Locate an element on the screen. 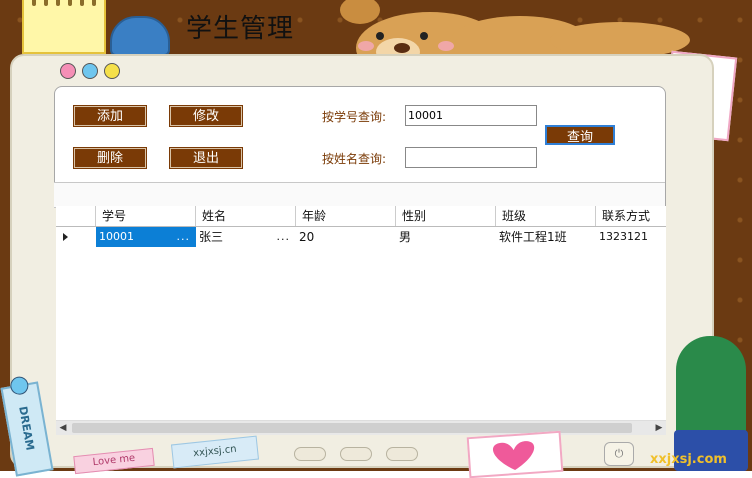 This screenshot has width=752, height=478. scroll-right-icon: ▶ is located at coordinates (659, 428).